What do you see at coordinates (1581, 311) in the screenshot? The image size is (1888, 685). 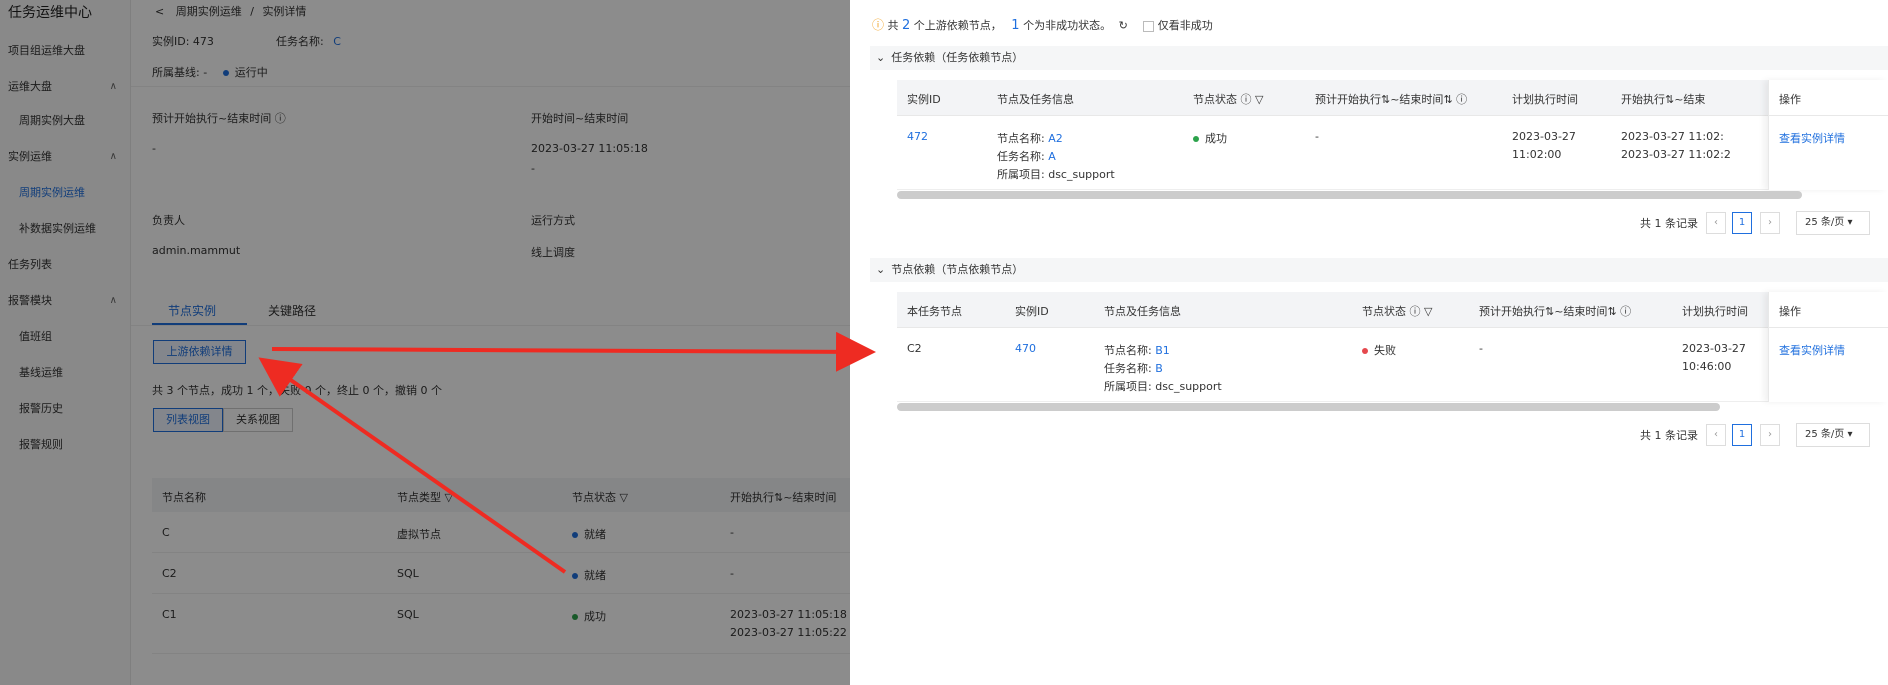 I see `col-expected-end-text: ~结束时间` at bounding box center [1581, 311].